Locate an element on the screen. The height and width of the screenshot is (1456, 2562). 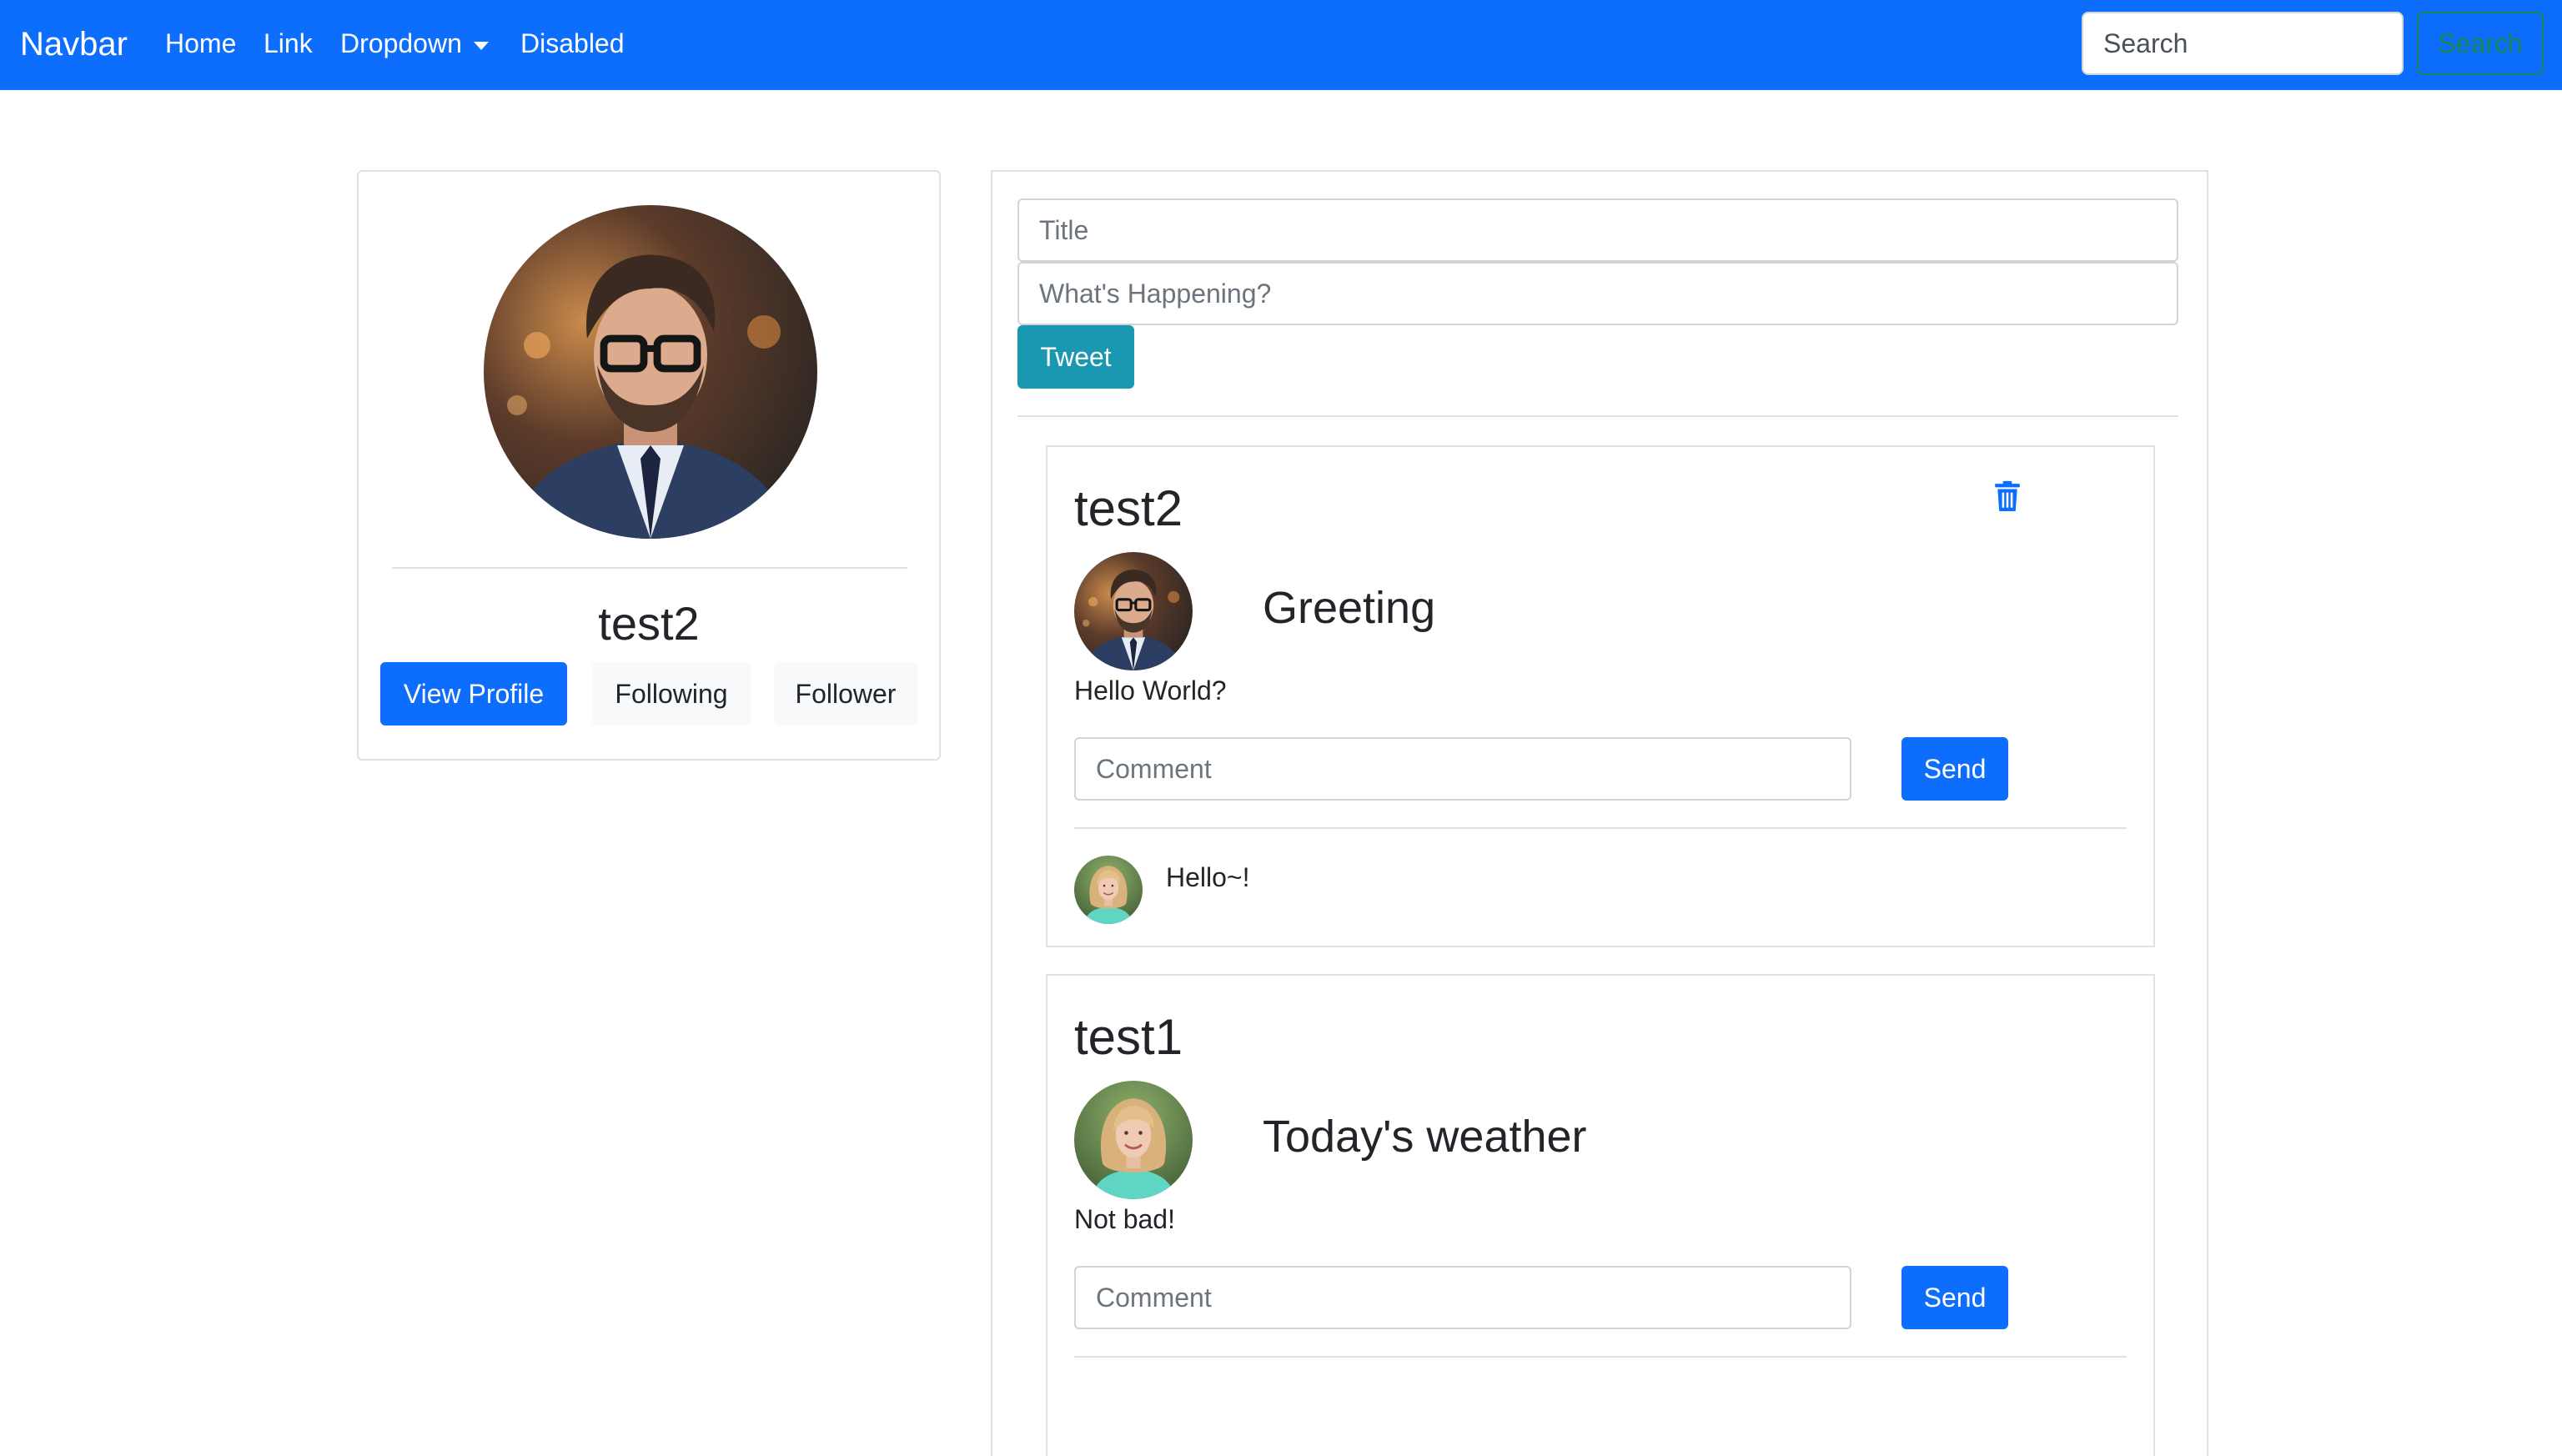
profile-divider is located at coordinates (649, 568).